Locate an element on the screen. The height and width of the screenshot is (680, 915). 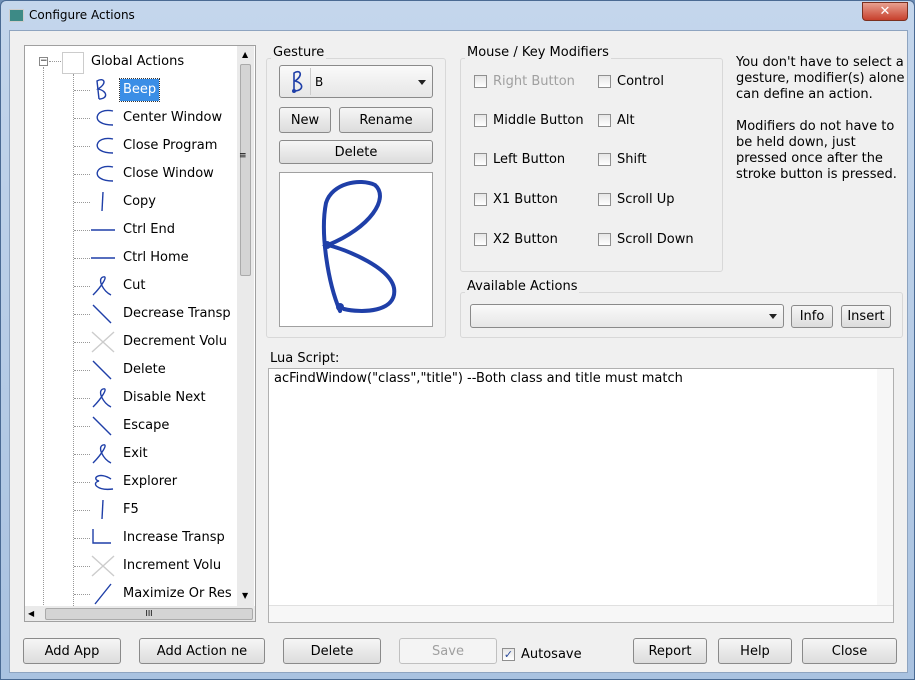
window-title: Configure Actions is located at coordinates (82, 15).